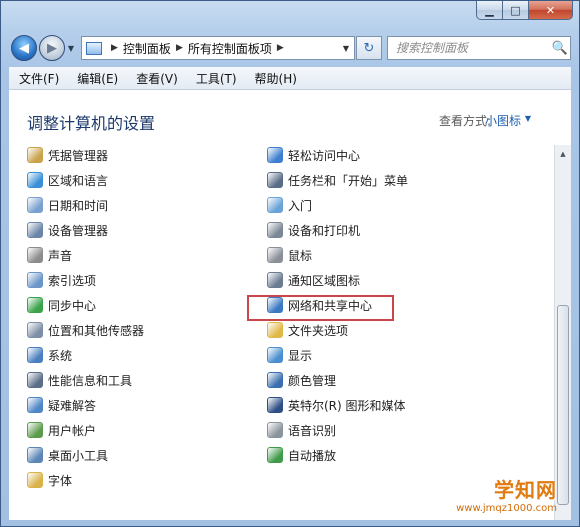  I want to click on control-panel-item: 索引选项, so click(61, 280).